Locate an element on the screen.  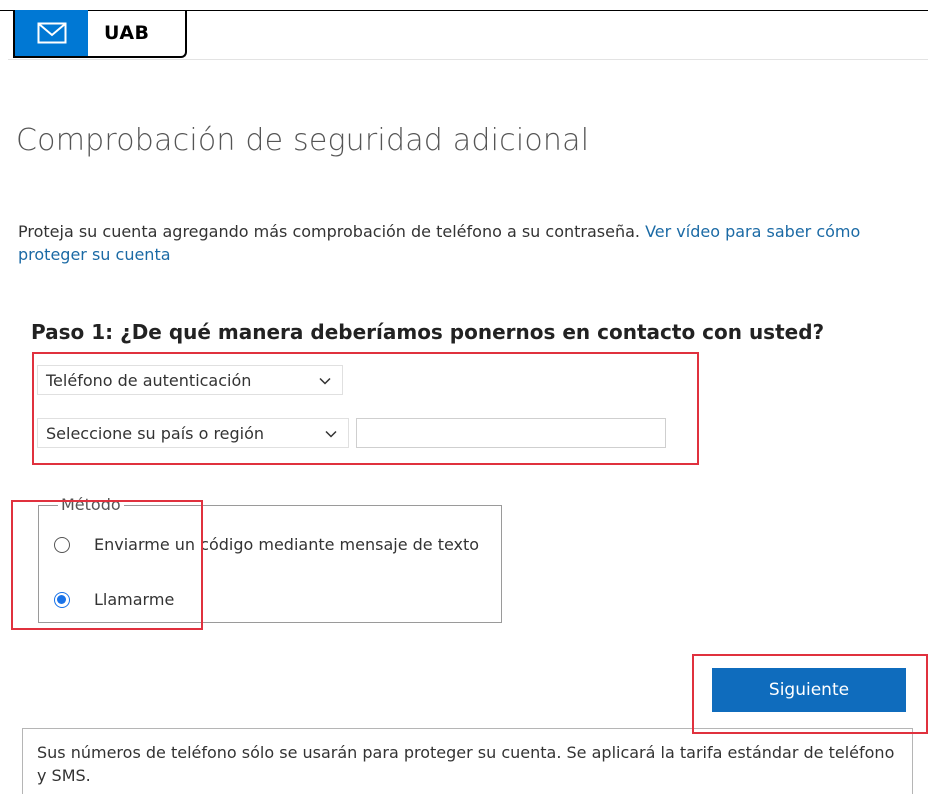
highlight-contact-fields is located at coordinates (365, 408).